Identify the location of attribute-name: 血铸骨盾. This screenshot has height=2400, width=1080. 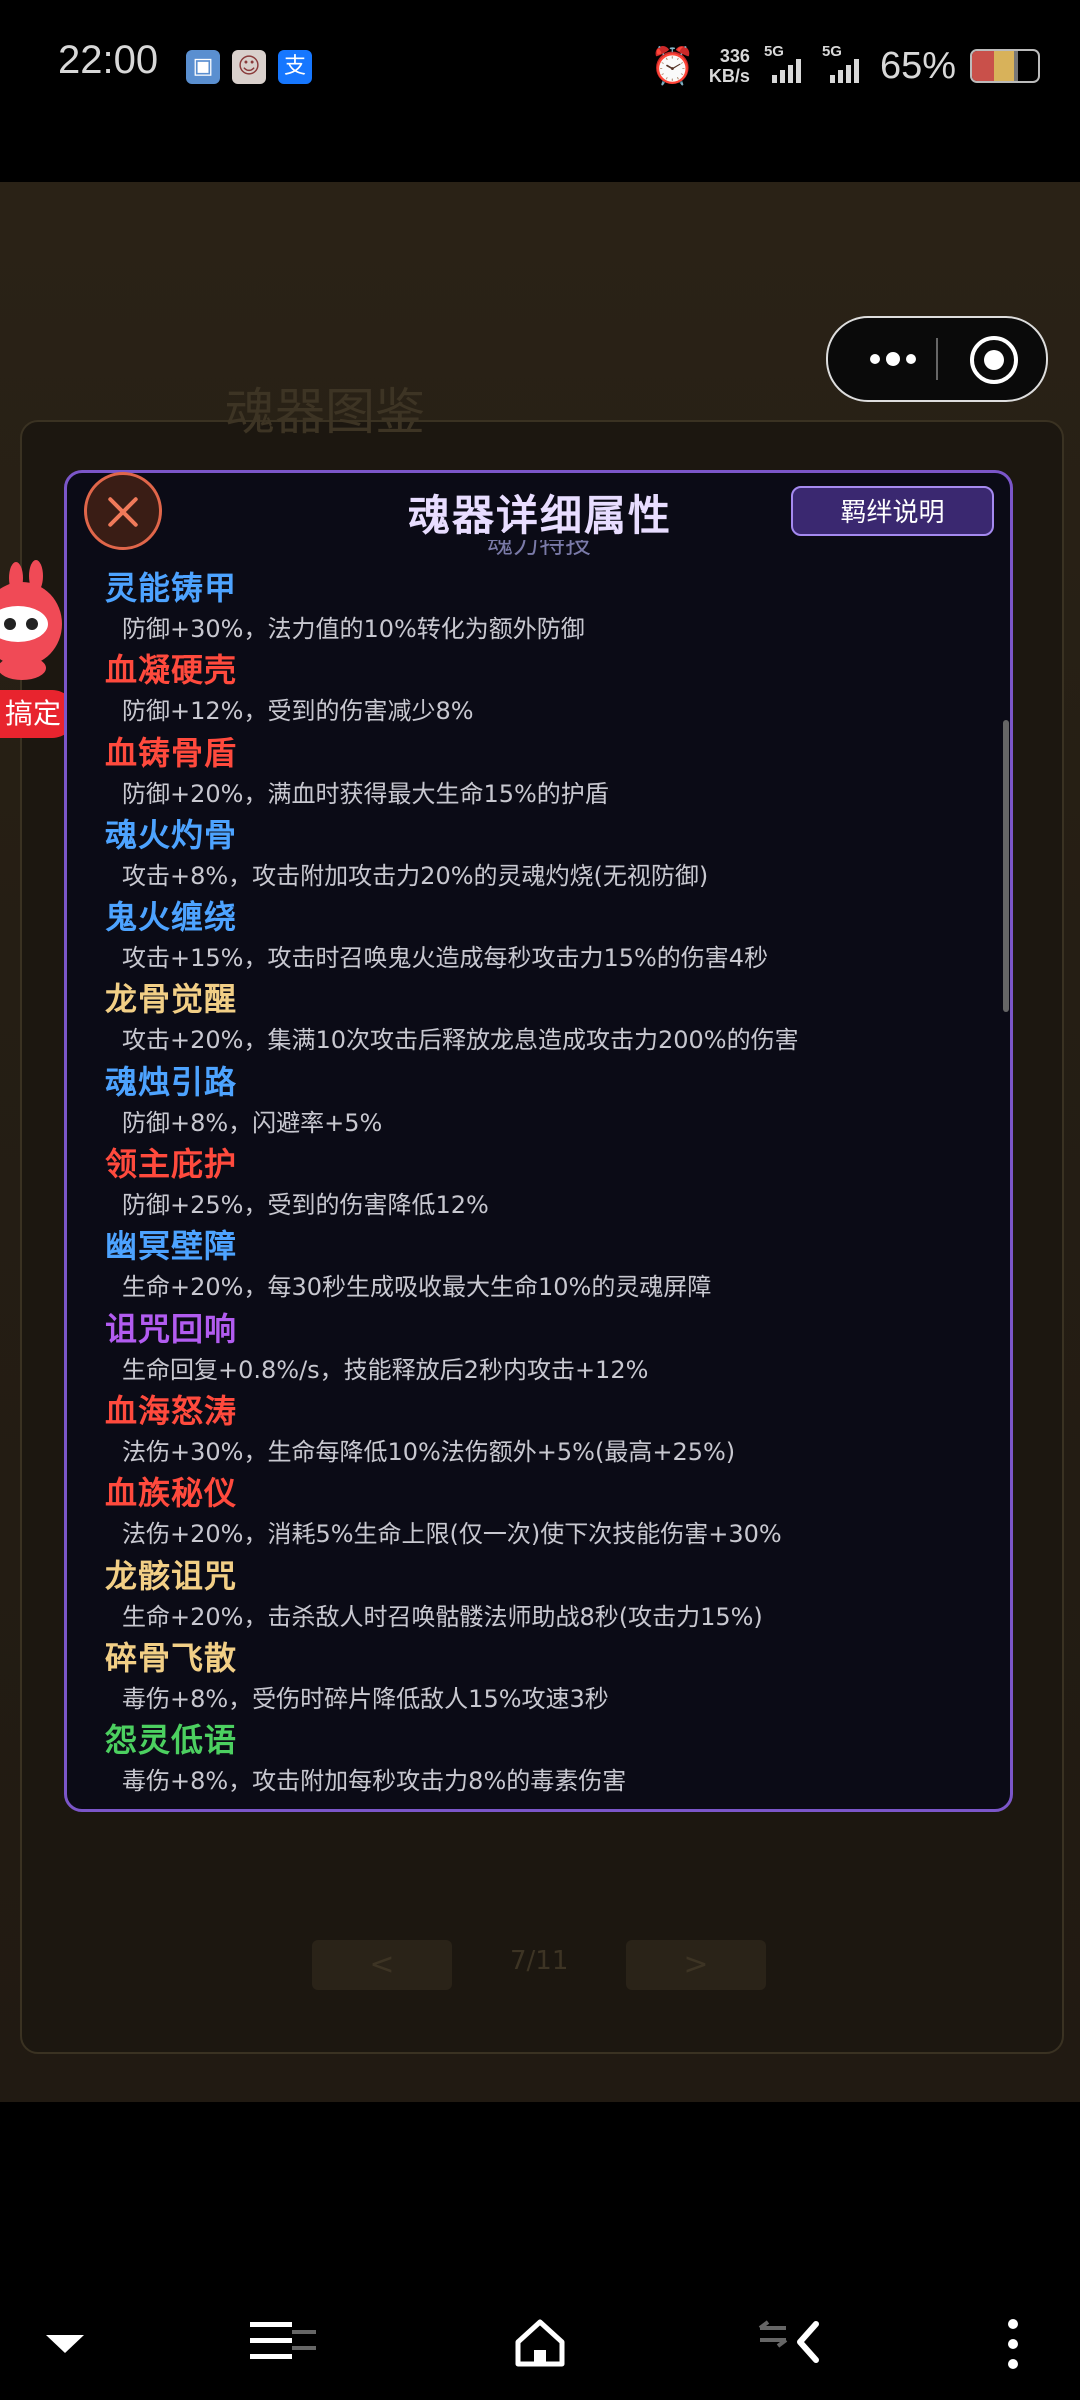
(171, 752).